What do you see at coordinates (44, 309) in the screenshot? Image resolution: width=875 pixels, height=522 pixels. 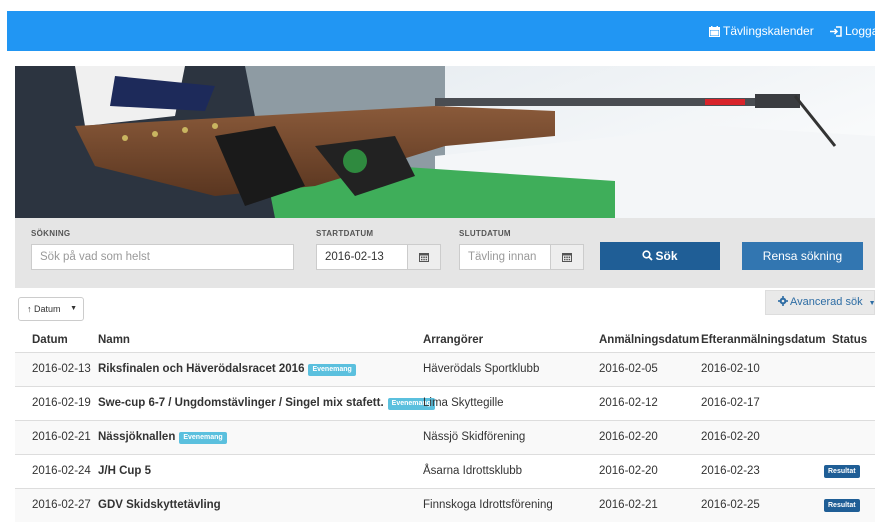 I see `sort-selected-value: ↑ Datum` at bounding box center [44, 309].